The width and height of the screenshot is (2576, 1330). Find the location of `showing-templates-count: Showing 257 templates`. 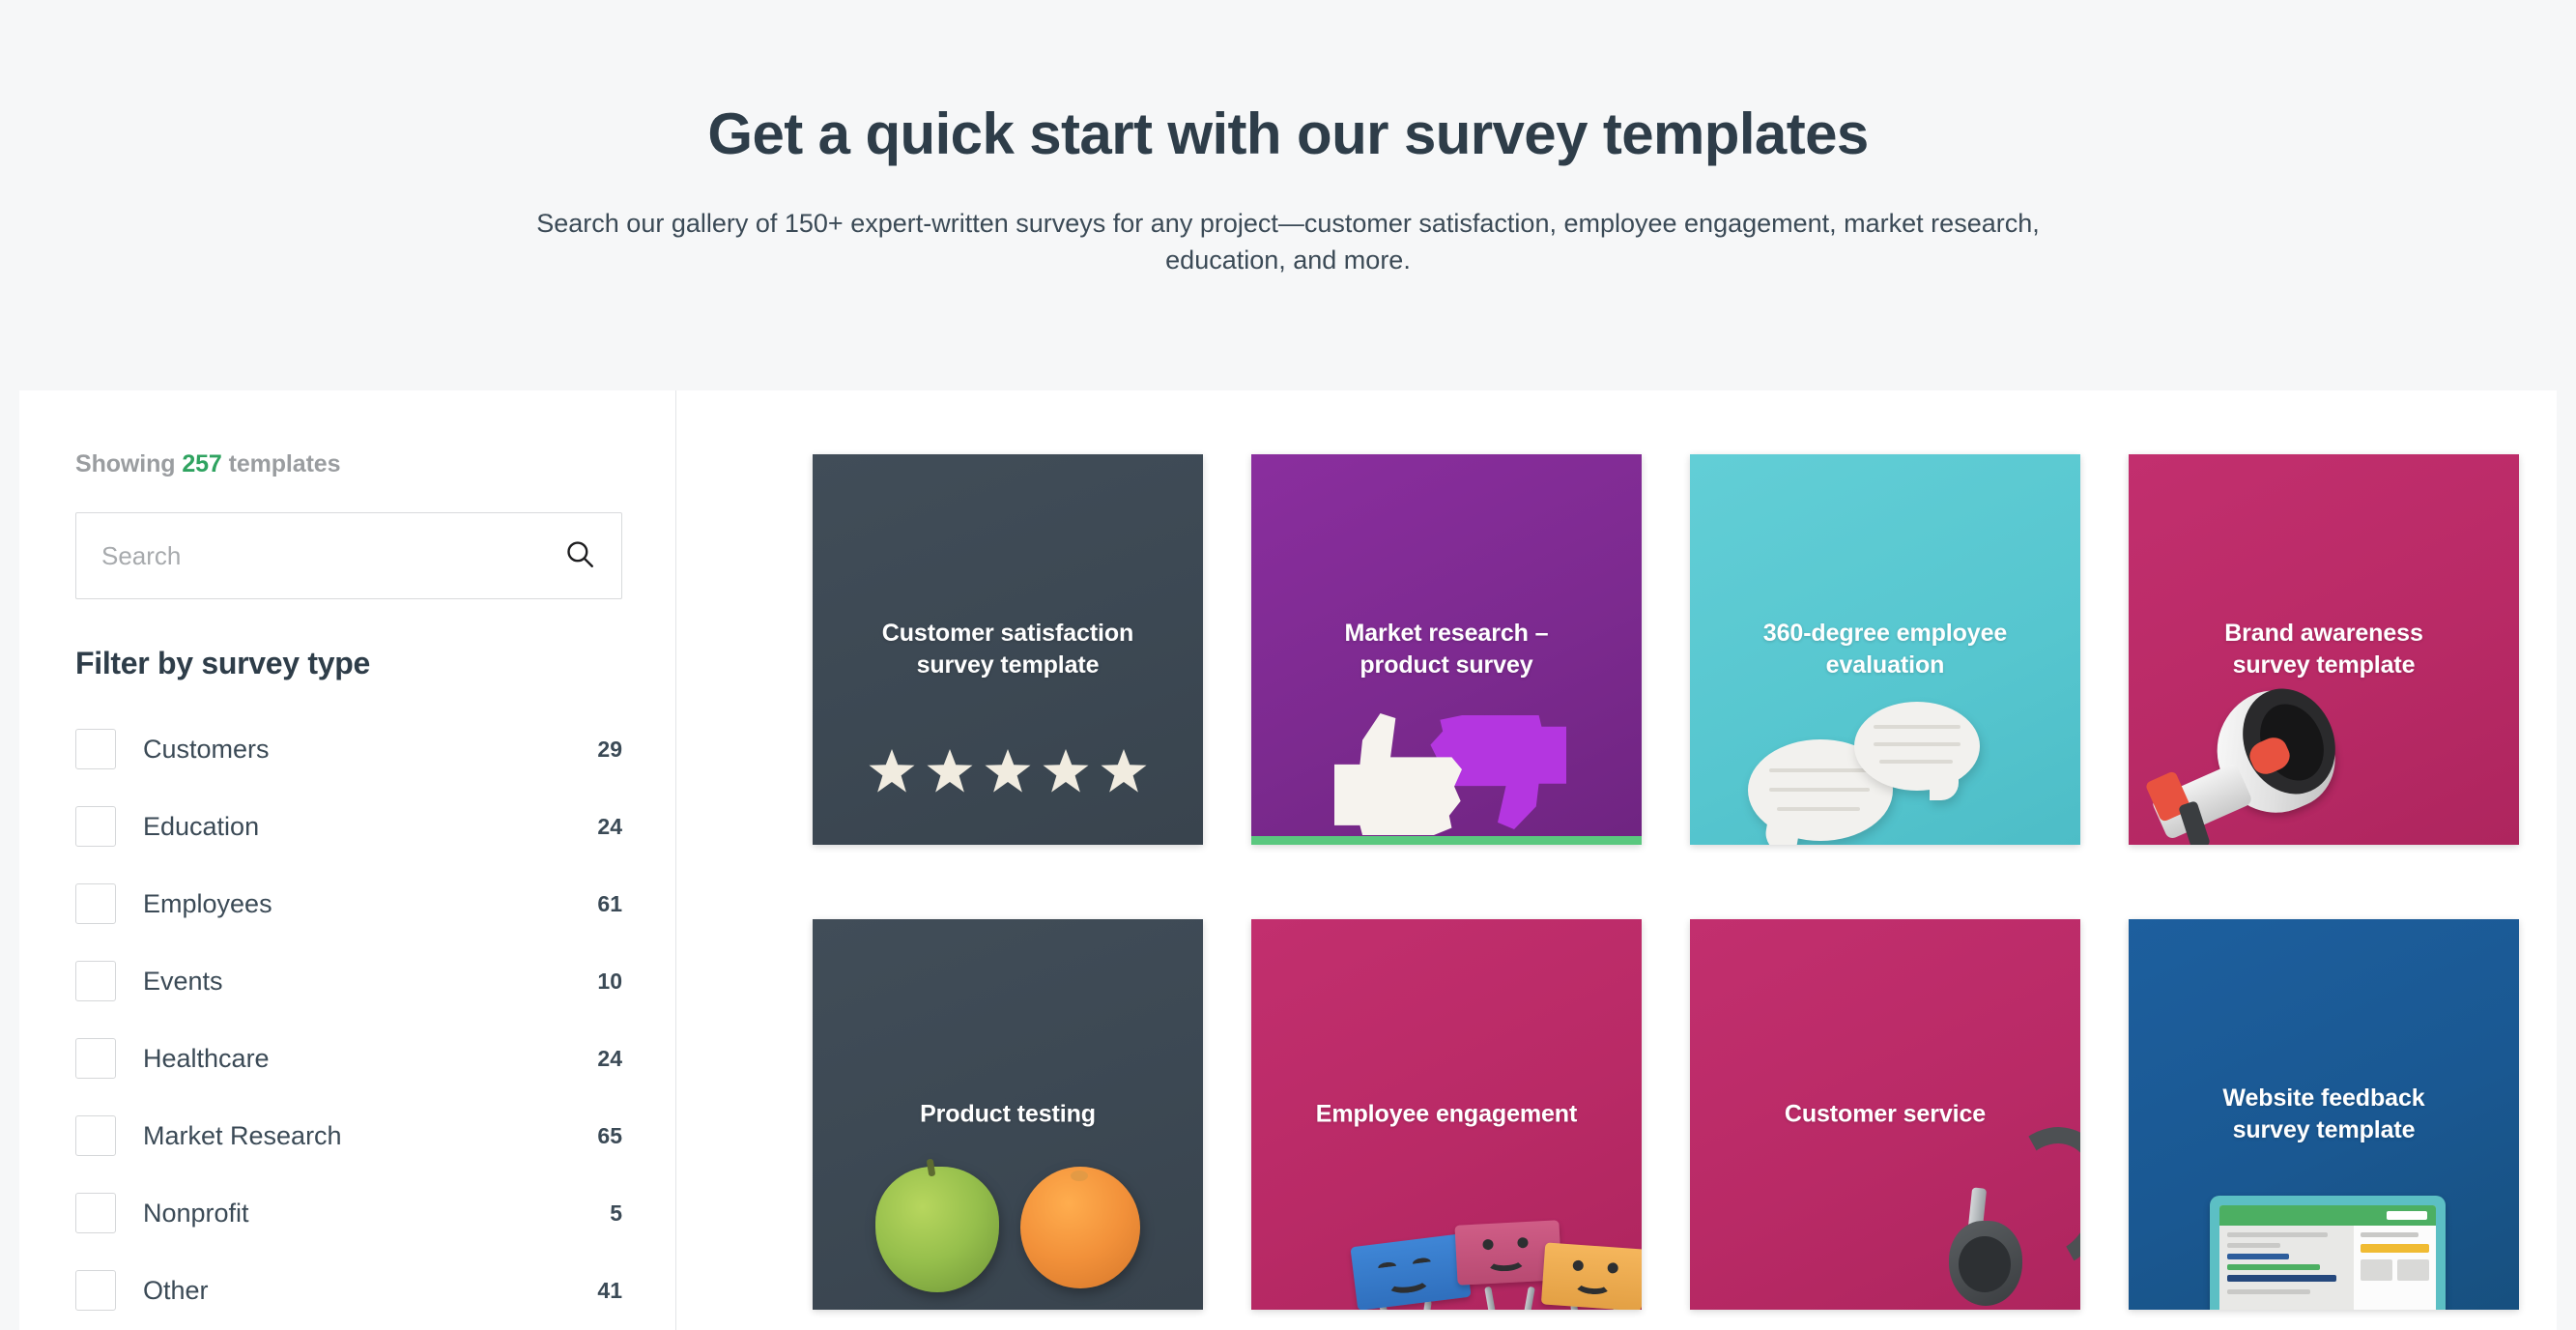

showing-templates-count: Showing 257 templates is located at coordinates (345, 464).